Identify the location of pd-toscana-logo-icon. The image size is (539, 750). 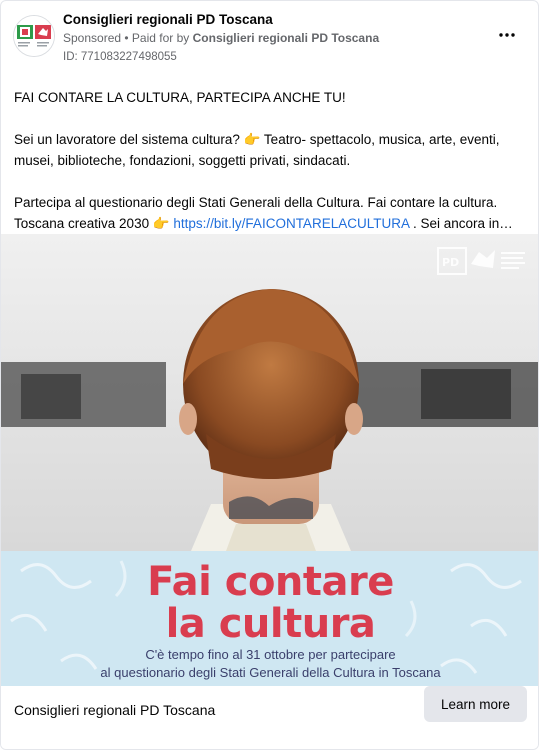
(34, 36).